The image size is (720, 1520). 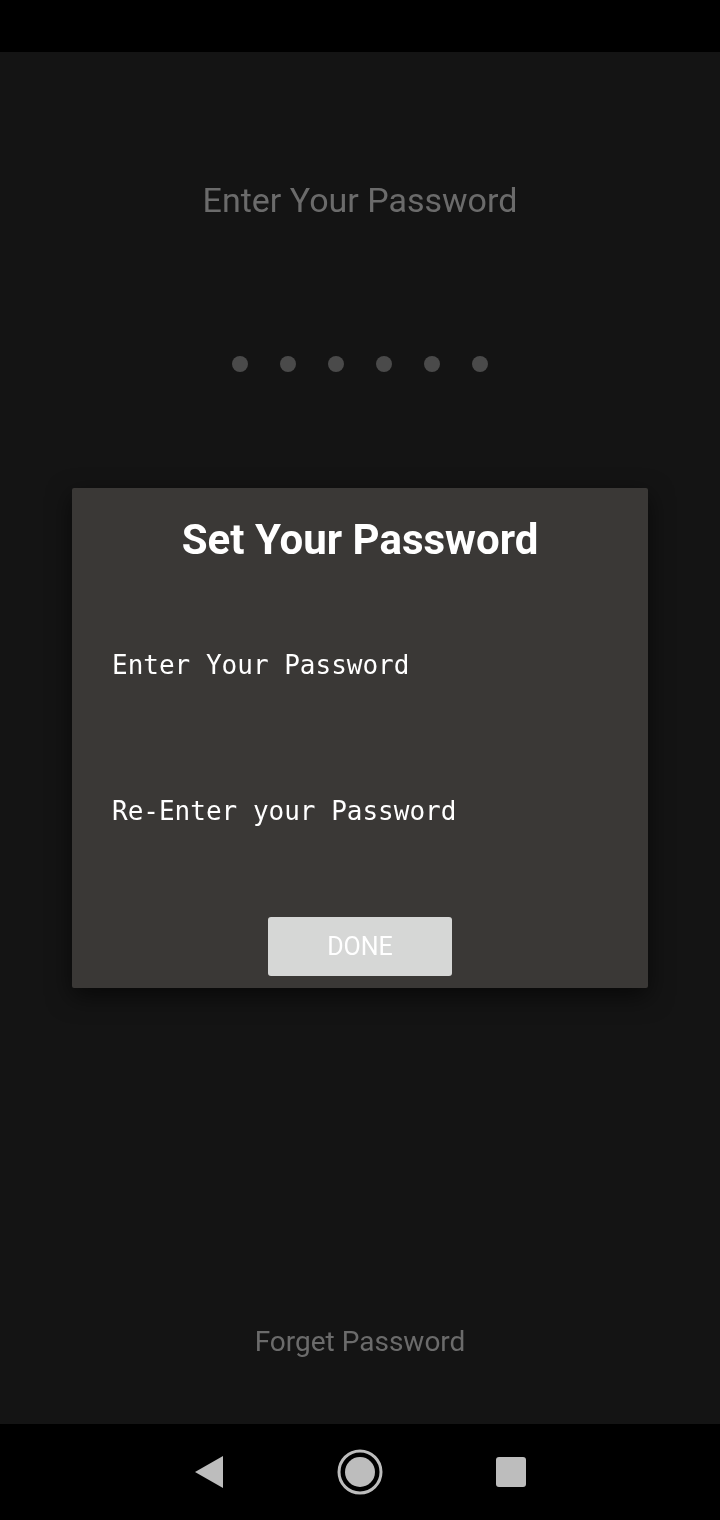 I want to click on dialog-title: Set Your Password, so click(x=360, y=540).